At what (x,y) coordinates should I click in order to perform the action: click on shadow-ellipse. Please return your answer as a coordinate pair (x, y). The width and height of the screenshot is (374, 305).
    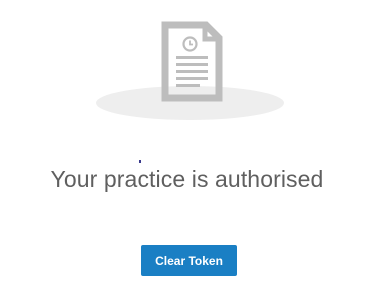
    Looking at the image, I should click on (190, 103).